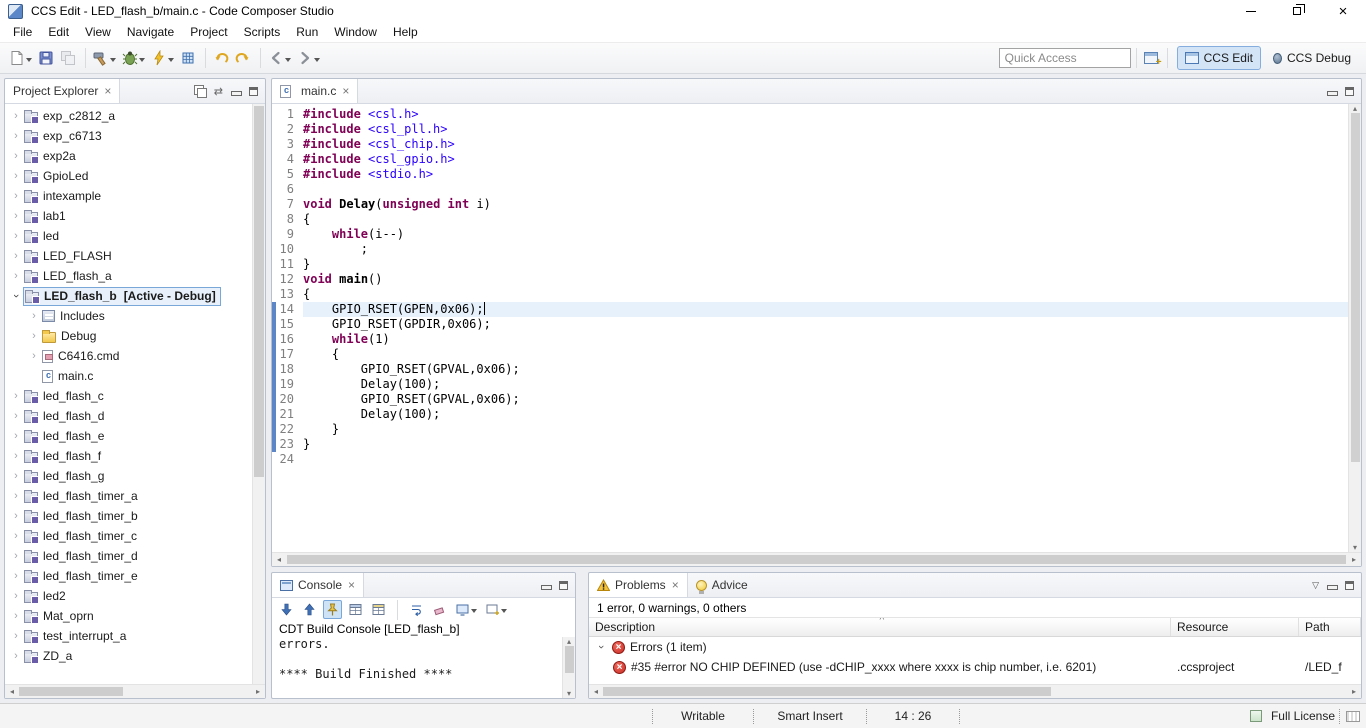 This screenshot has height=728, width=1366. What do you see at coordinates (810, 339) in the screenshot?
I see `code-line-16: 16 while(1)` at bounding box center [810, 339].